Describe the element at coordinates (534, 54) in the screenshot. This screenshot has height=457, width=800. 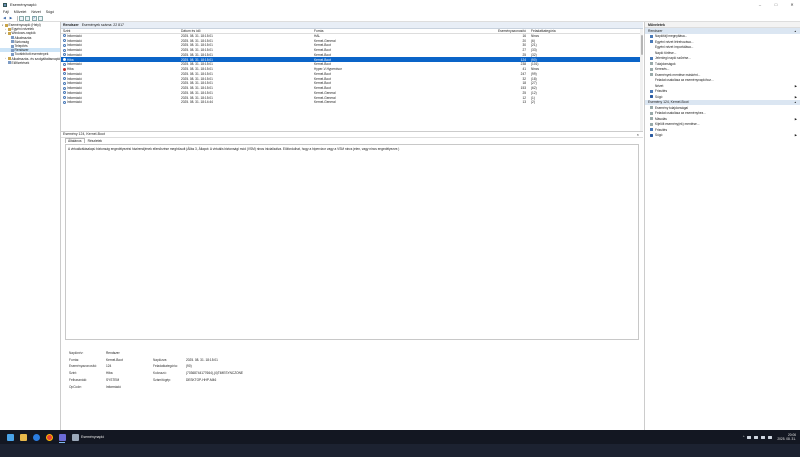
I see `event-category: (32)` at that location.